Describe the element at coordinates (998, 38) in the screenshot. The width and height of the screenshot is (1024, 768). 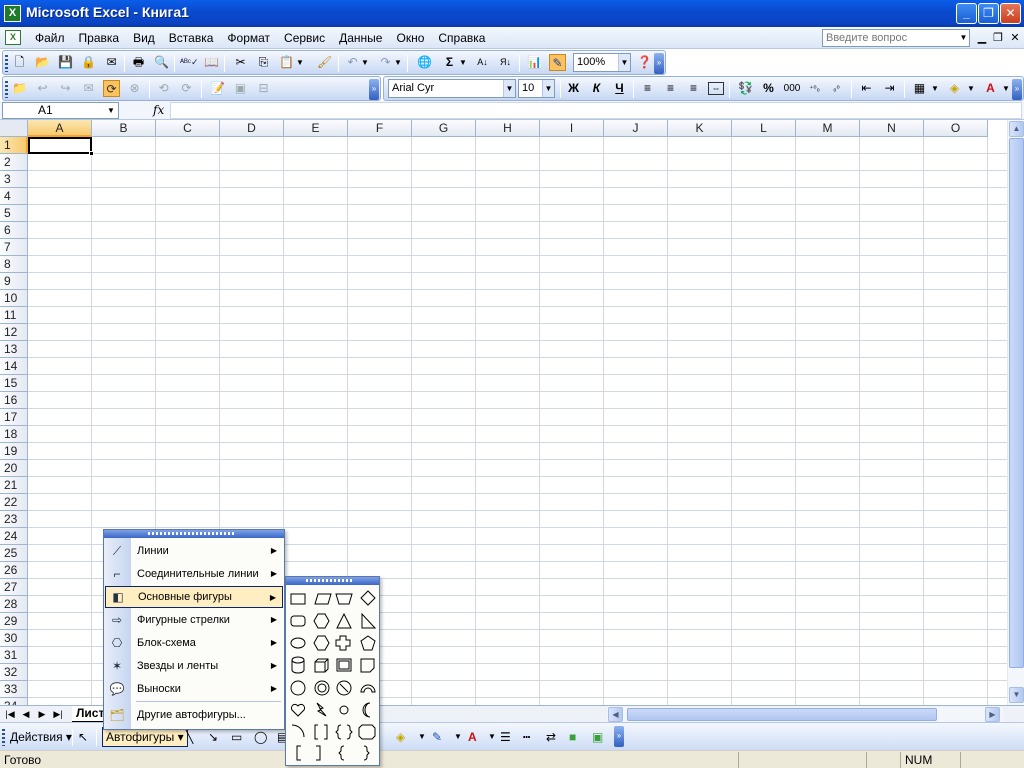
I see `doc-restore-icon: ❐` at that location.